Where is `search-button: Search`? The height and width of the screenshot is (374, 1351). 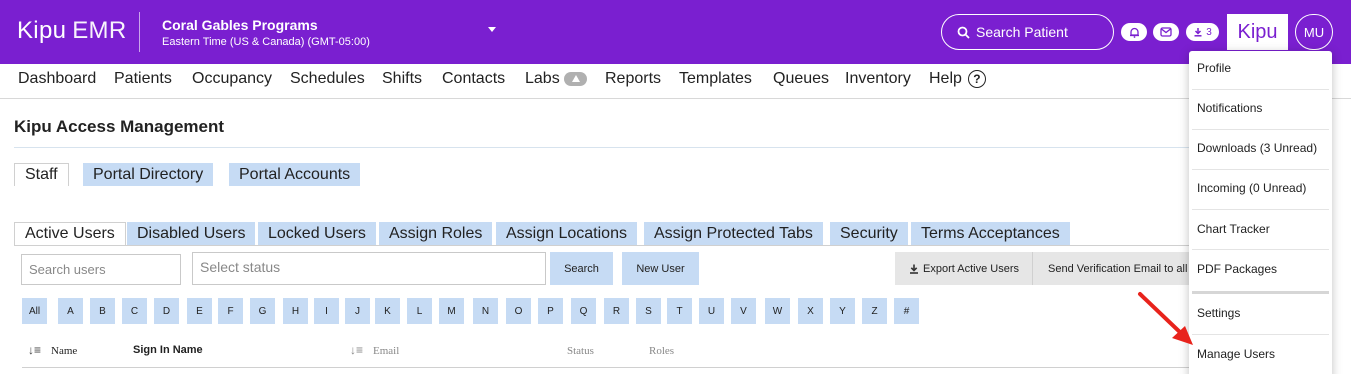
search-button: Search is located at coordinates (581, 268).